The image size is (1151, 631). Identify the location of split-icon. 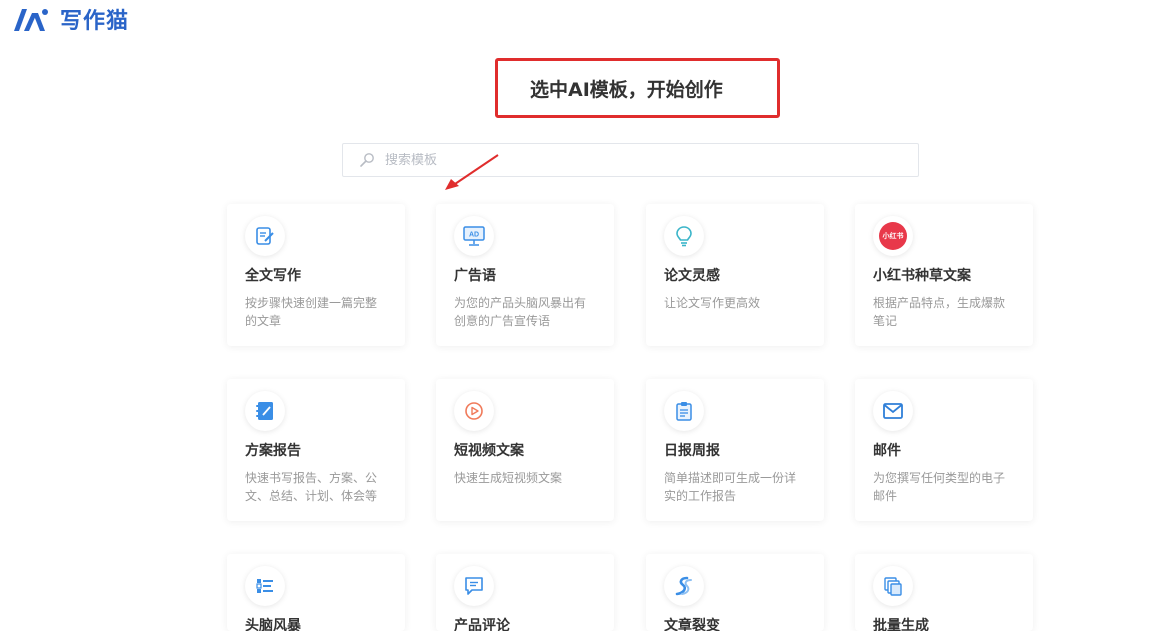
(683, 586).